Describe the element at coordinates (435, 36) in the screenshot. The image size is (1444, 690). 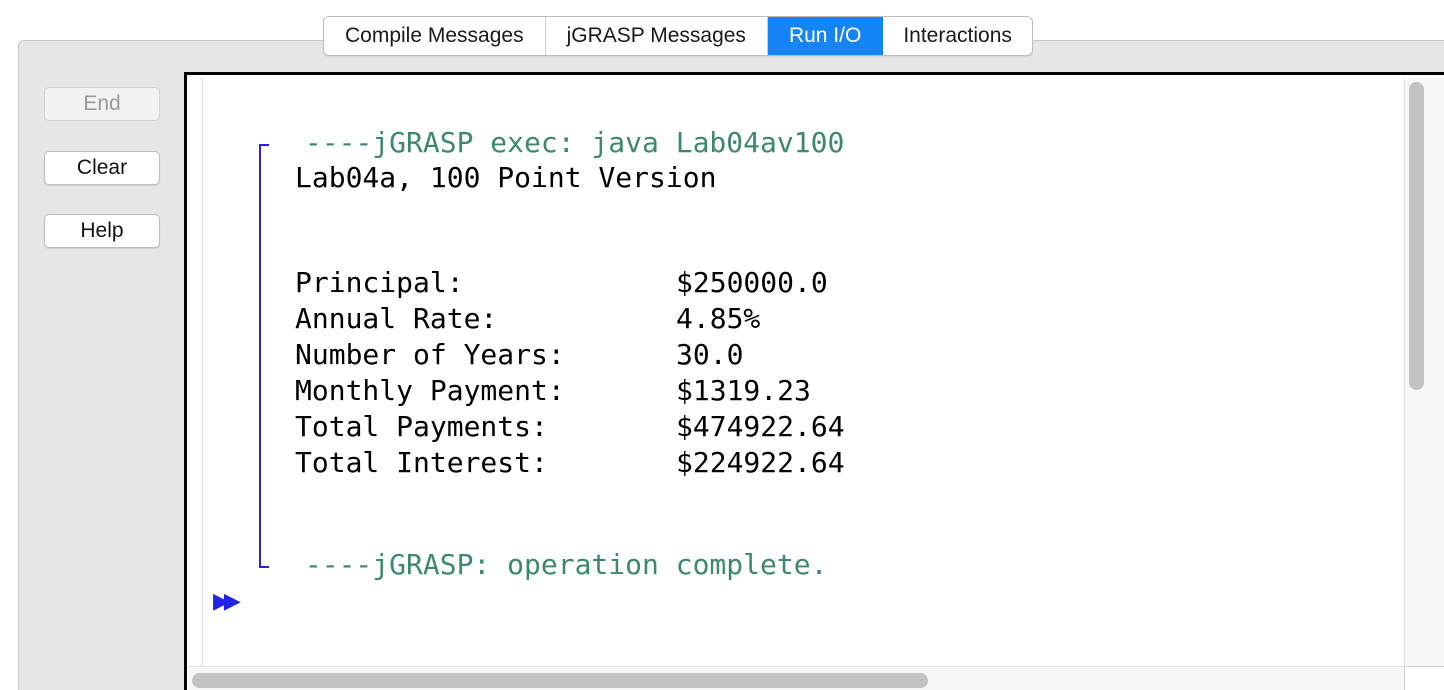
I see `tab-compile-messages: Compile Messages` at that location.